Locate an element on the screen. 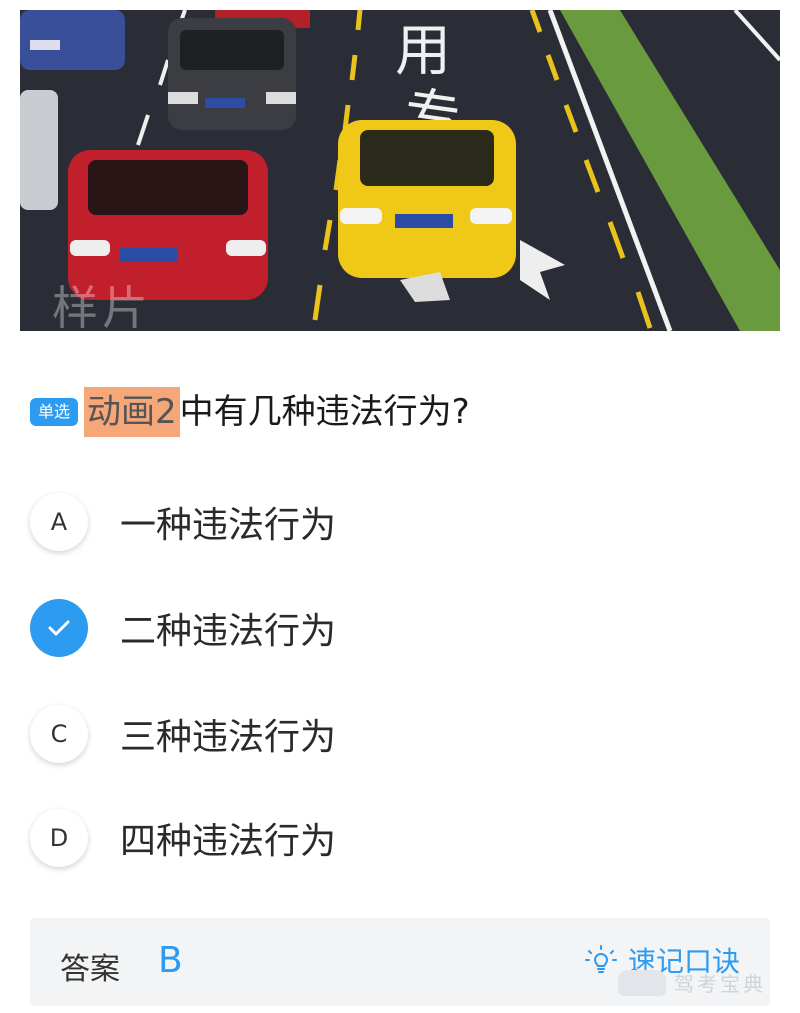  option-c-marker: C is located at coordinates (59, 734).